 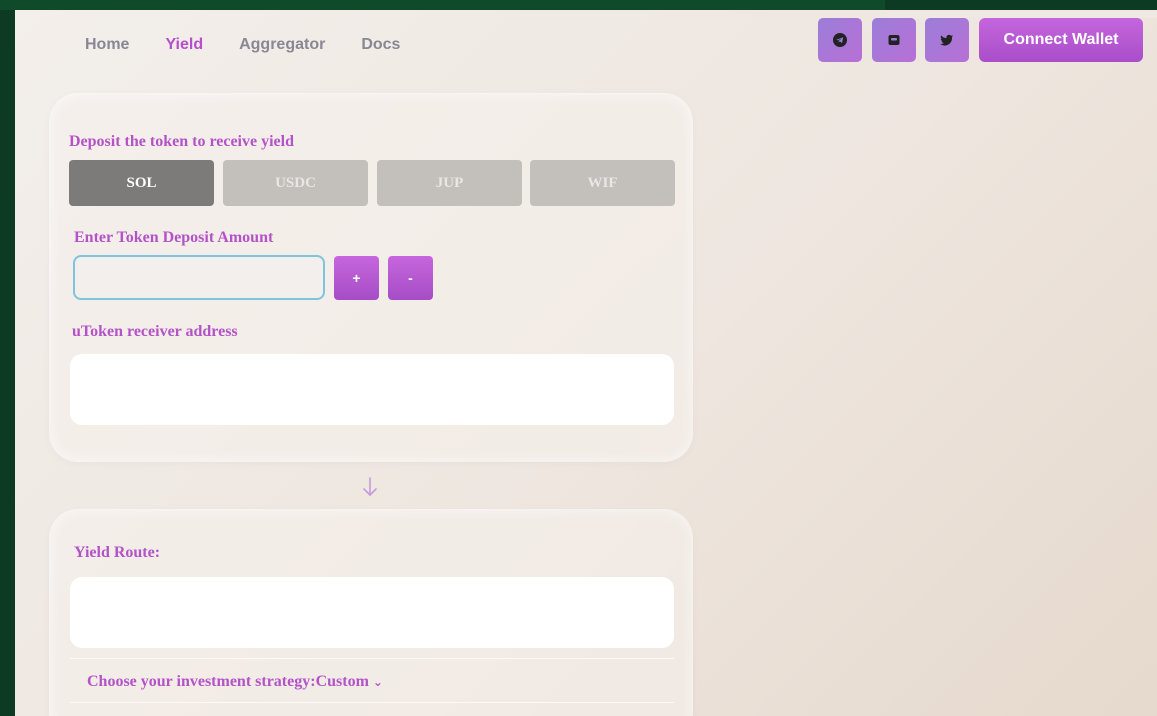 I want to click on twitter-button, so click(x=947, y=40).